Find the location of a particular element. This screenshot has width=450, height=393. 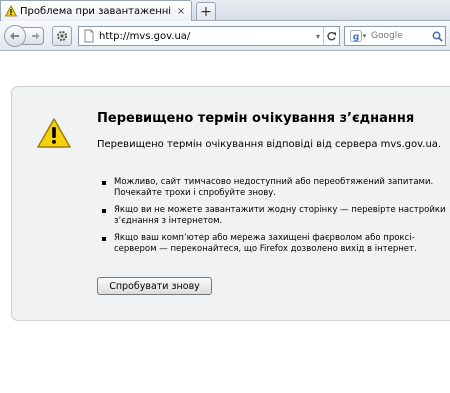

page-icon is located at coordinates (89, 36).